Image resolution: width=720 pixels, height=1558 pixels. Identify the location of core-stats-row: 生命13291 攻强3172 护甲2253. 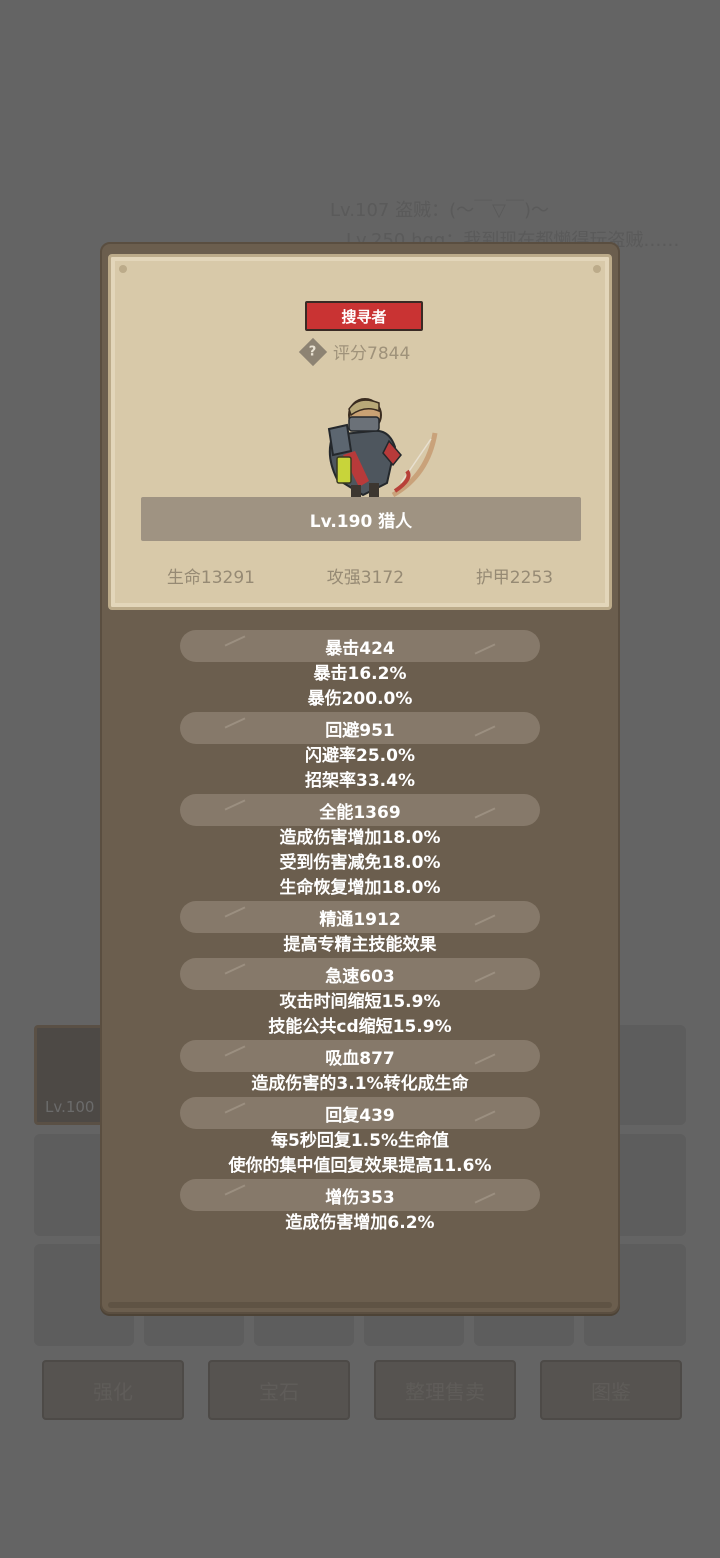
(360, 575).